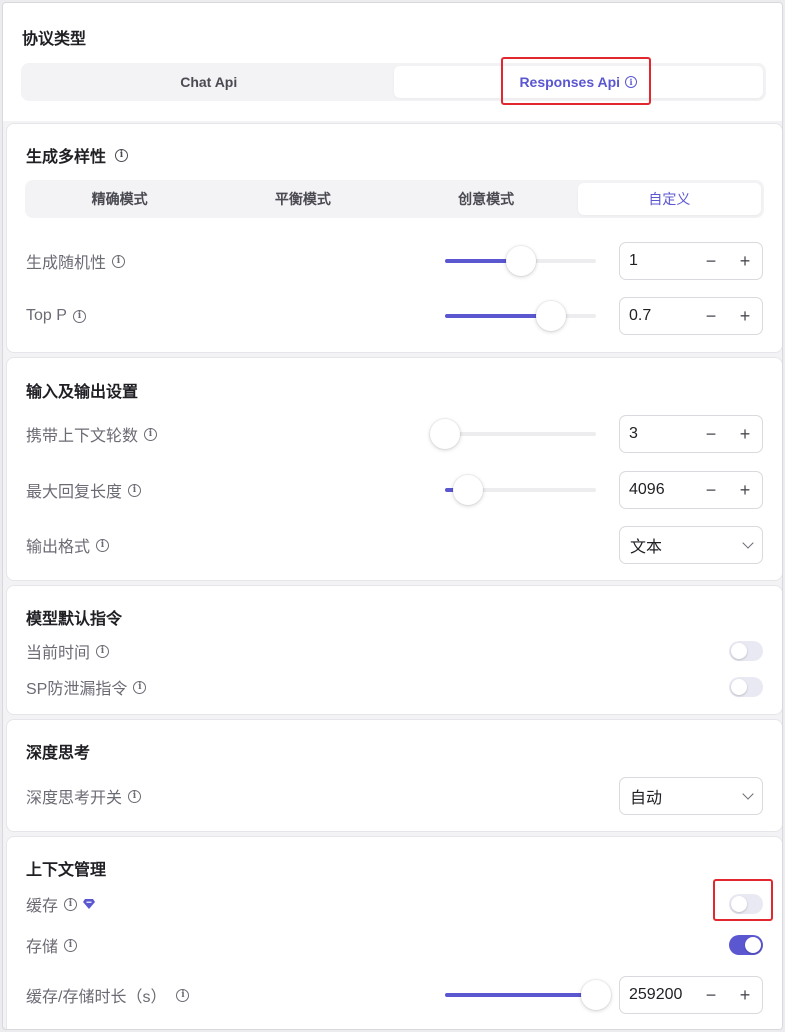 The height and width of the screenshot is (1032, 785). Describe the element at coordinates (394, 687) in the screenshot. I see `sp-leak-row: SP防泄漏指令 i` at that location.